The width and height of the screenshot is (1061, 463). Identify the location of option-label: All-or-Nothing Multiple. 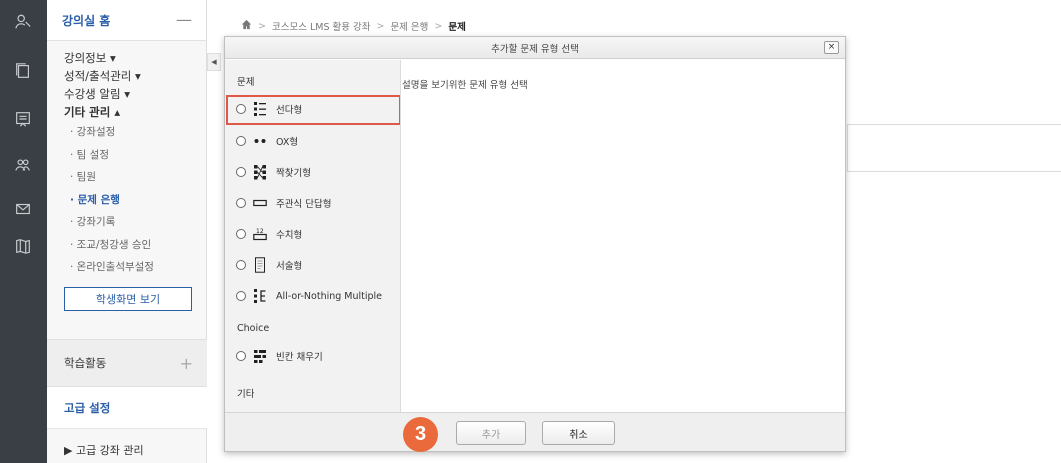
(329, 296).